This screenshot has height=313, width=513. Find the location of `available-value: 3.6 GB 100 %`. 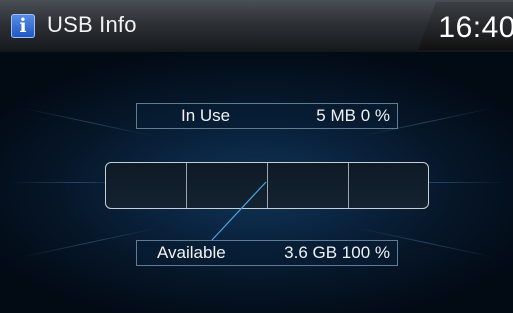

available-value: 3.6 GB 100 % is located at coordinates (337, 252).